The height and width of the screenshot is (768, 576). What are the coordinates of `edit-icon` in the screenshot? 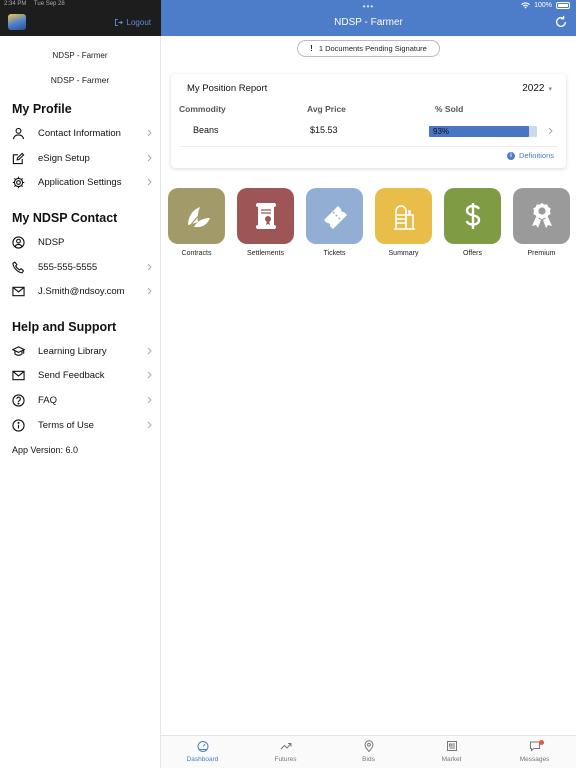 It's located at (18, 158).